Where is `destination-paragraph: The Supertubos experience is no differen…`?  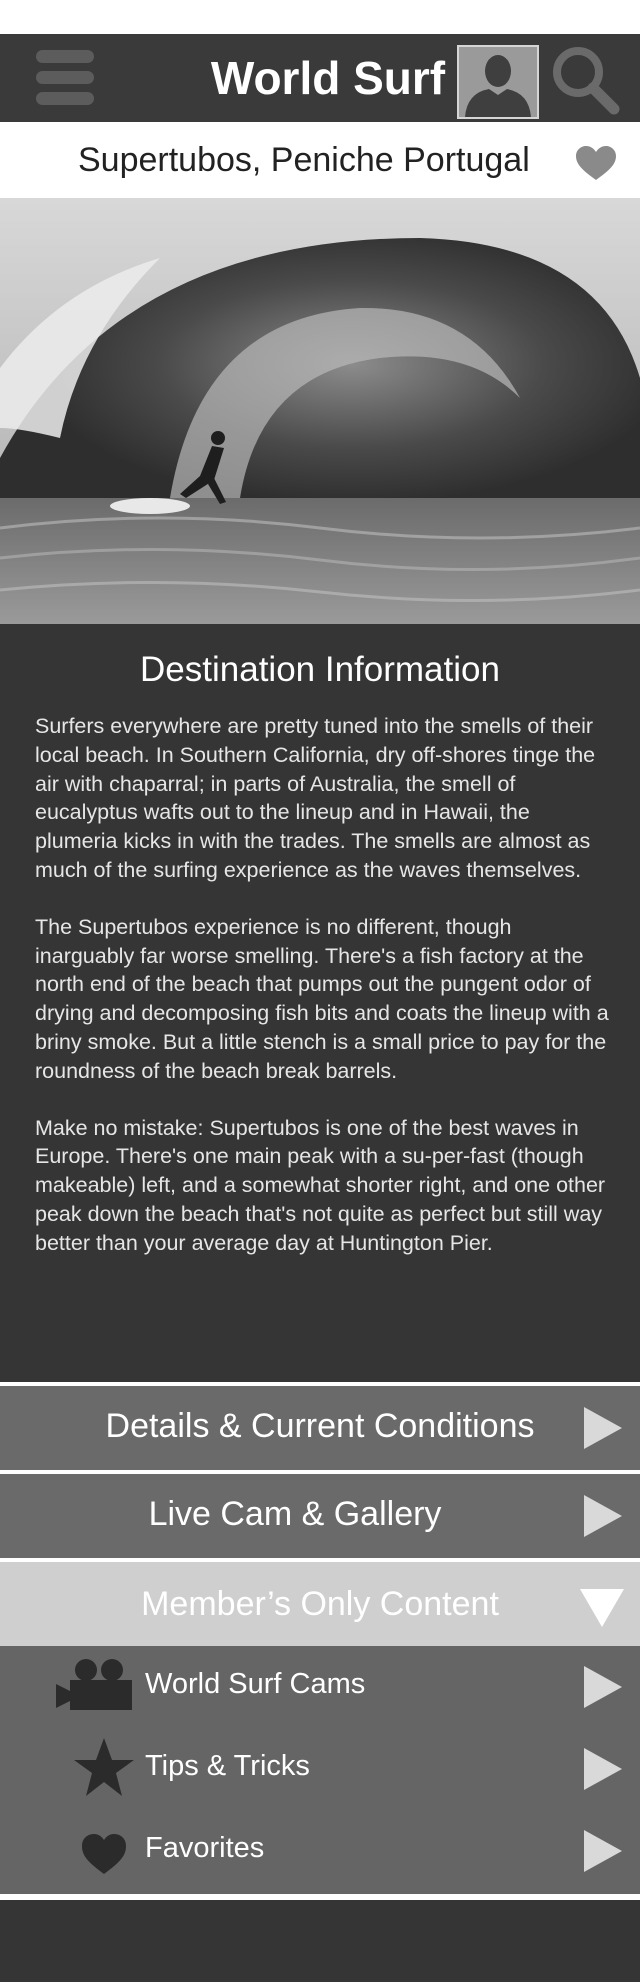
destination-paragraph: The Supertubos experience is no differen… is located at coordinates (322, 998).